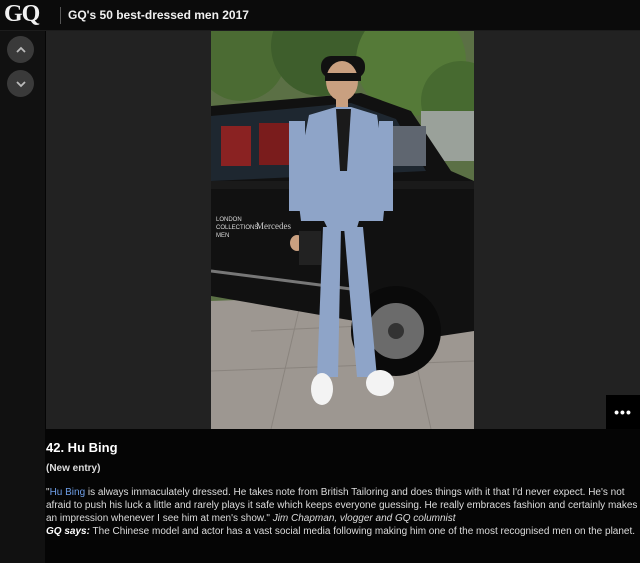 The height and width of the screenshot is (563, 640). What do you see at coordinates (320, 15) in the screenshot?
I see `top-bar: GQ GQ's 50 best-dressed men 2017` at bounding box center [320, 15].